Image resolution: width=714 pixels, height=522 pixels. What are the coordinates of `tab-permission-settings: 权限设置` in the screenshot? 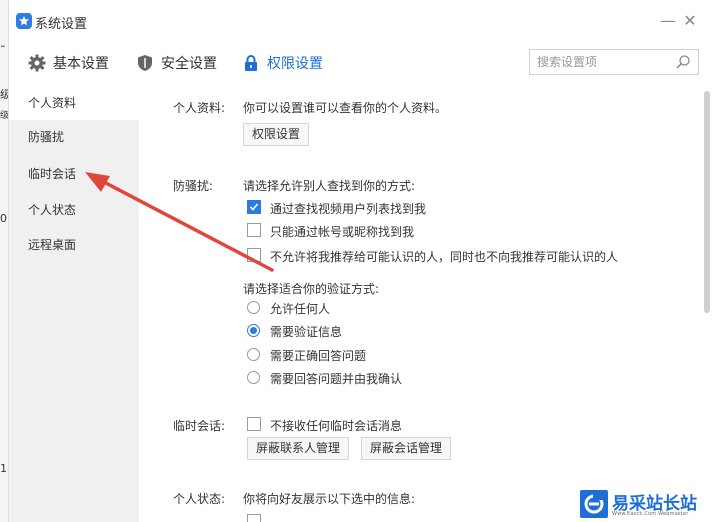 It's located at (282, 63).